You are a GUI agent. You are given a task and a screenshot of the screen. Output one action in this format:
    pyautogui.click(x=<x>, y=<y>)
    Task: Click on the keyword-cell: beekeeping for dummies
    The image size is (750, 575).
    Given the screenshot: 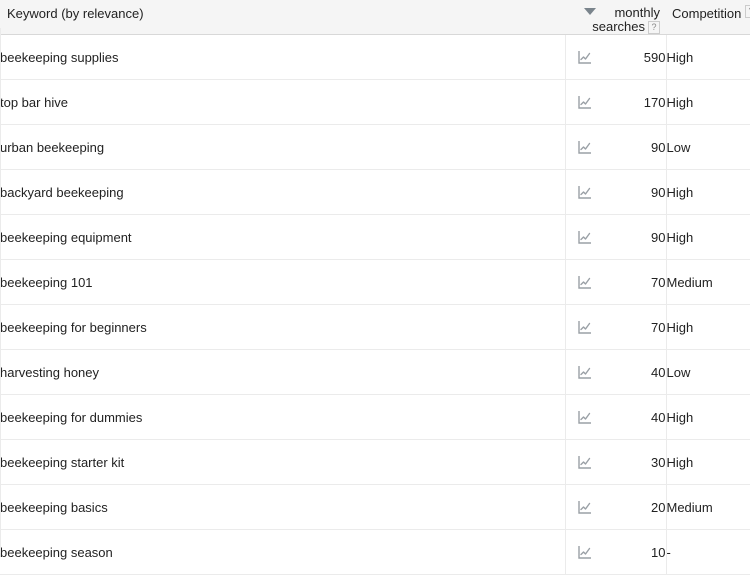 What is the action you would take?
    pyautogui.click(x=283, y=417)
    